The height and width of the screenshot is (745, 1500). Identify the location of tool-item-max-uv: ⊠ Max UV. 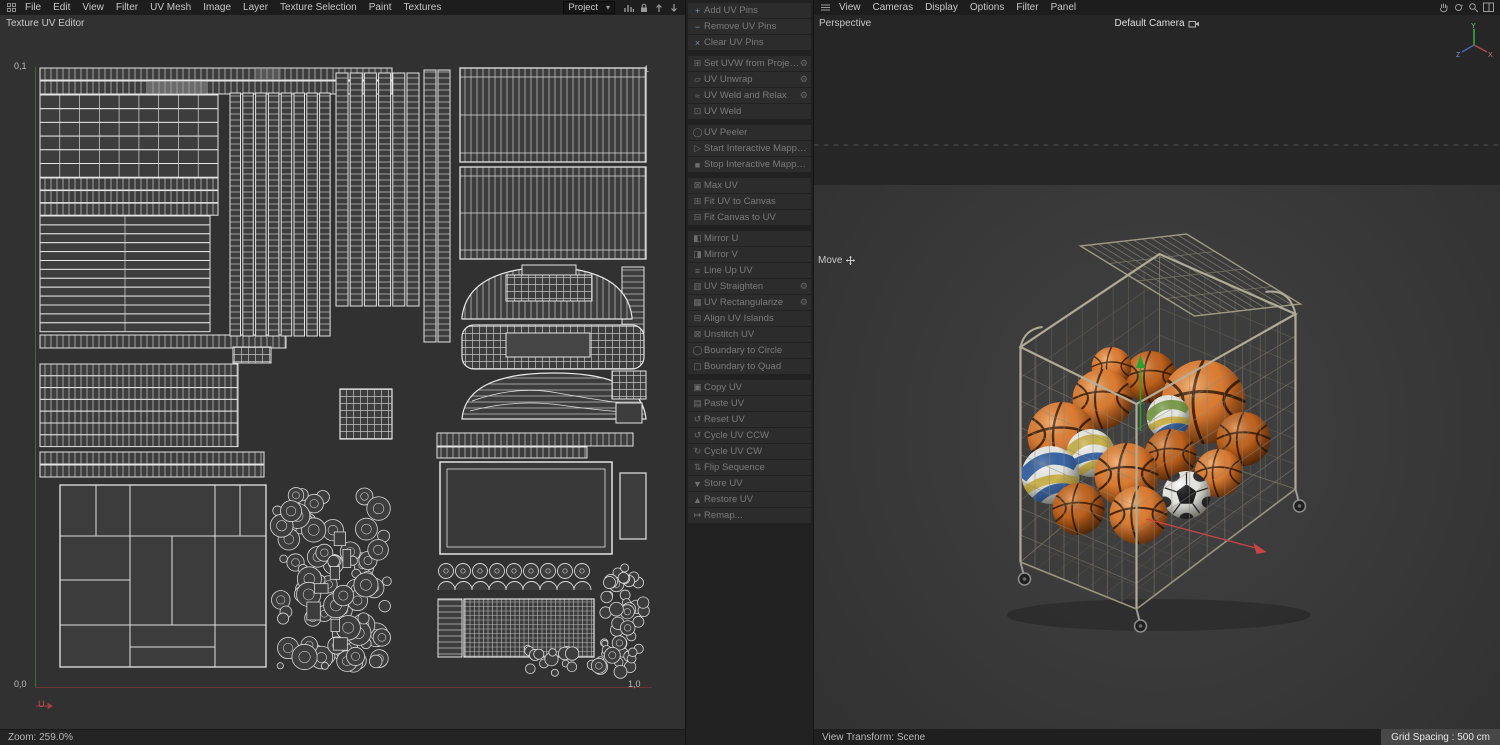
(749, 185).